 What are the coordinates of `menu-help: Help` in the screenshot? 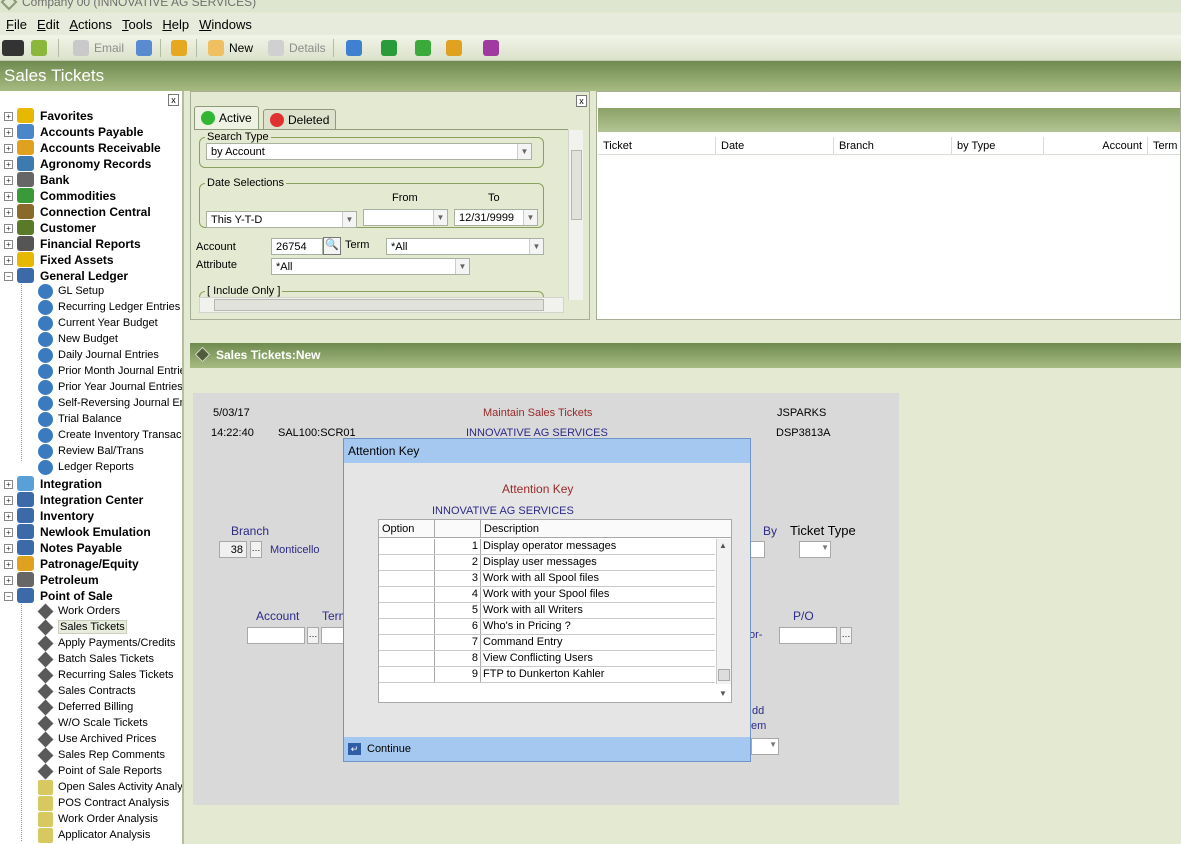 It's located at (175, 24).